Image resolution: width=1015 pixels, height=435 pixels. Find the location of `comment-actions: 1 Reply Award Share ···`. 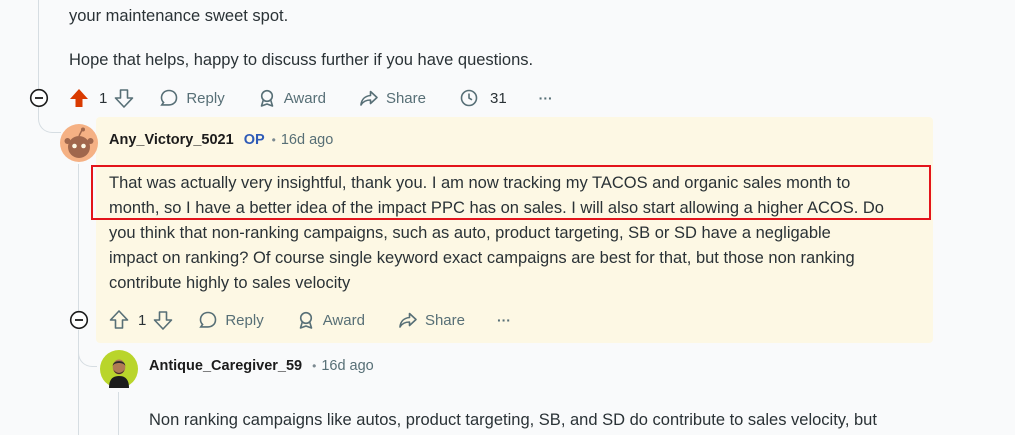

comment-actions: 1 Reply Award Share ··· is located at coordinates (309, 320).